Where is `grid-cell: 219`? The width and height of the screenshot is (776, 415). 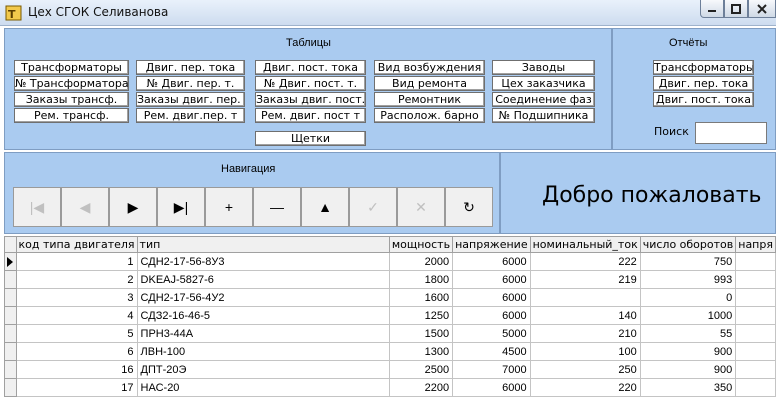 grid-cell: 219 is located at coordinates (585, 279).